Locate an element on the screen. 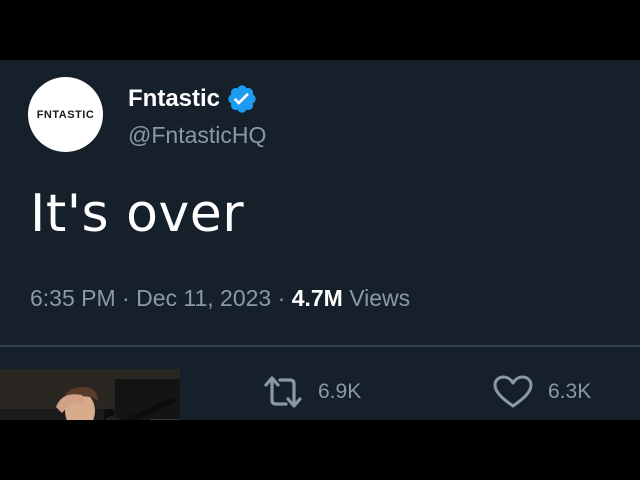  tweet-text: It's over is located at coordinates (137, 214).